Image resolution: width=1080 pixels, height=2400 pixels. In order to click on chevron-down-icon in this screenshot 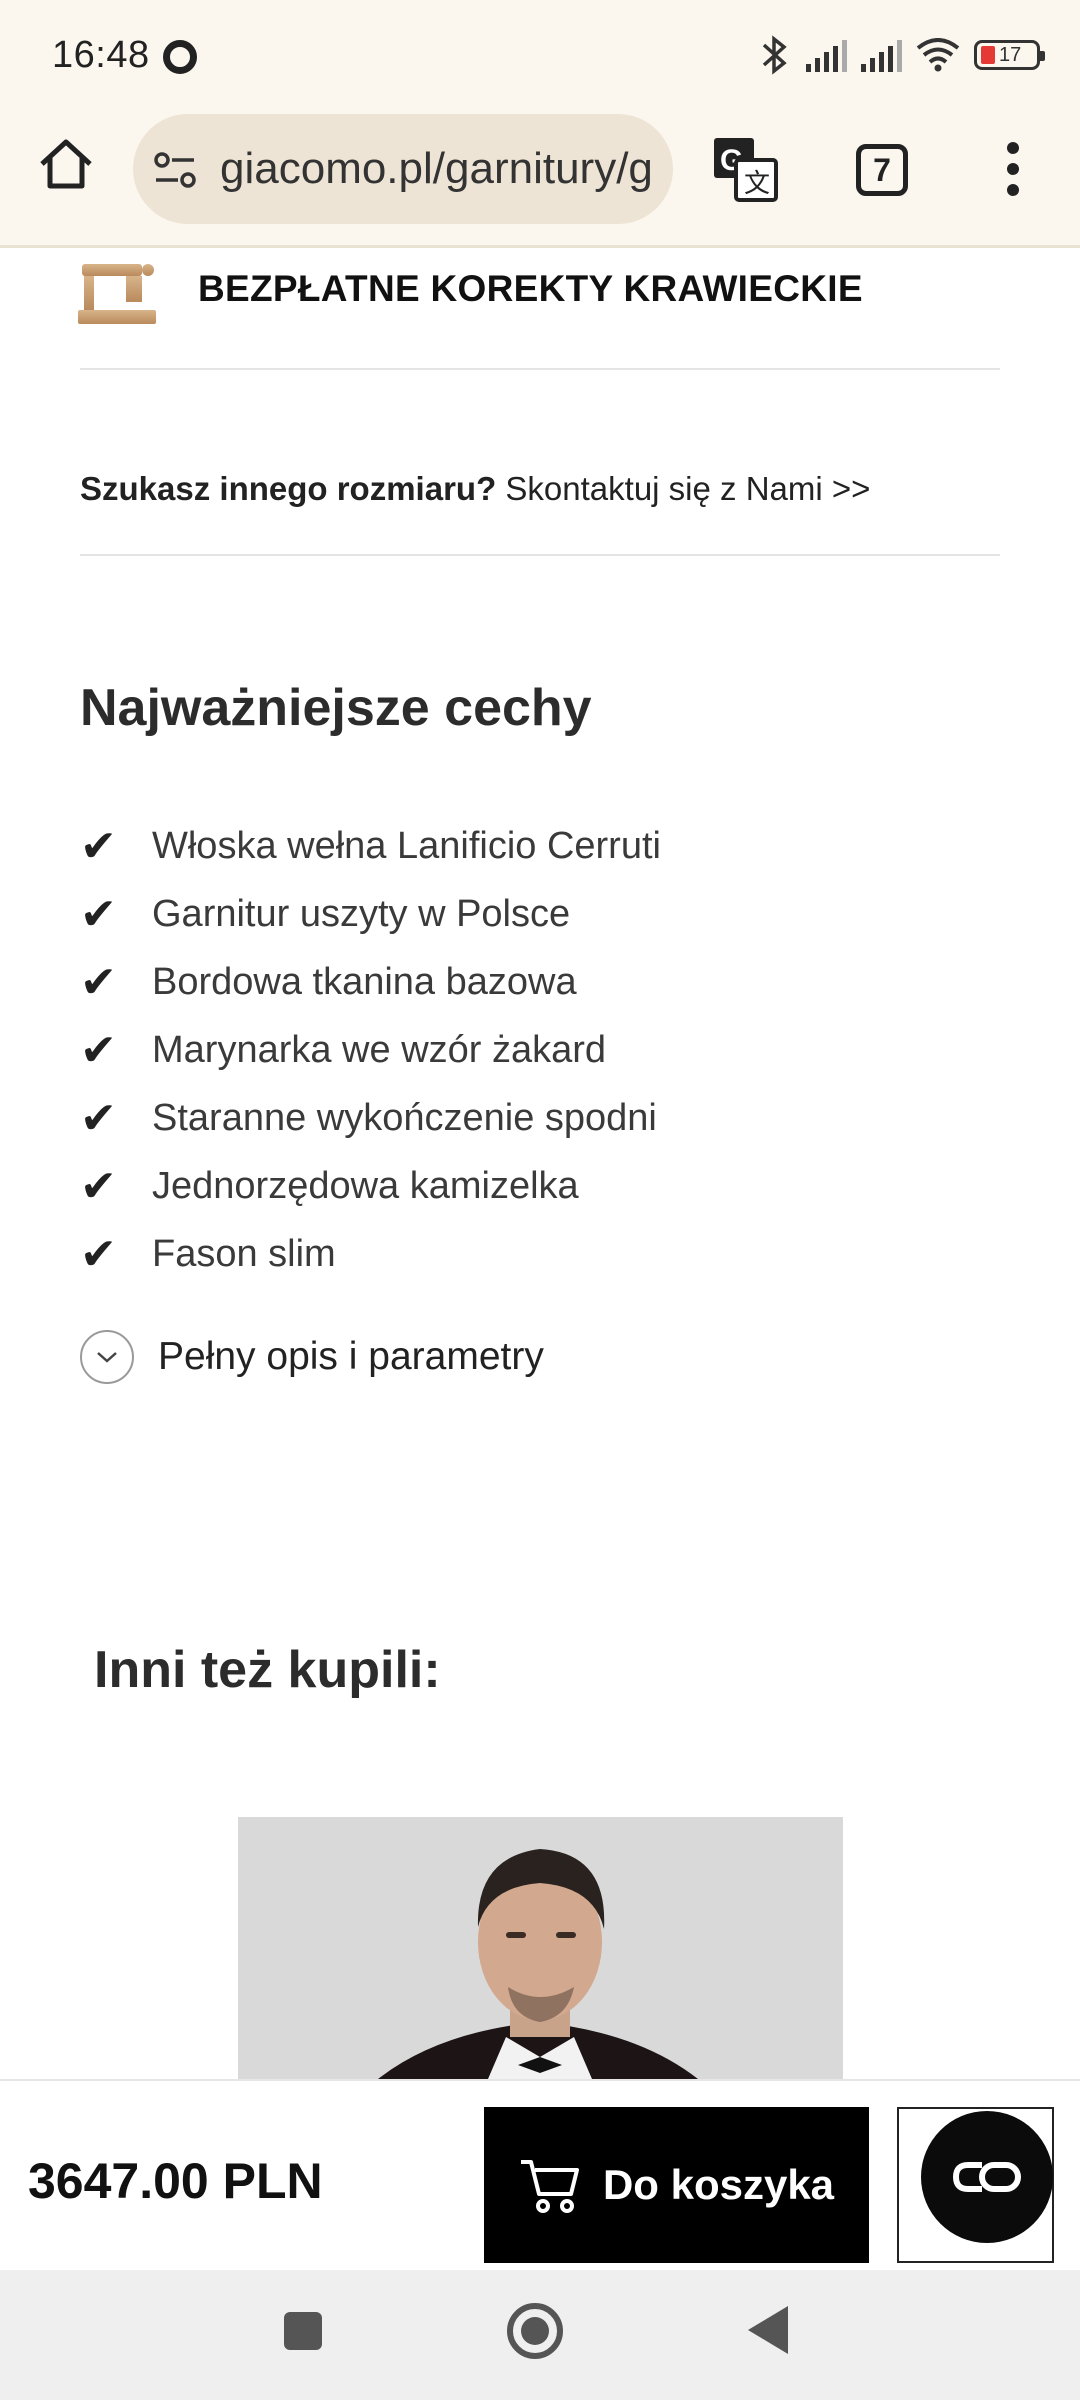, I will do `click(107, 1357)`.